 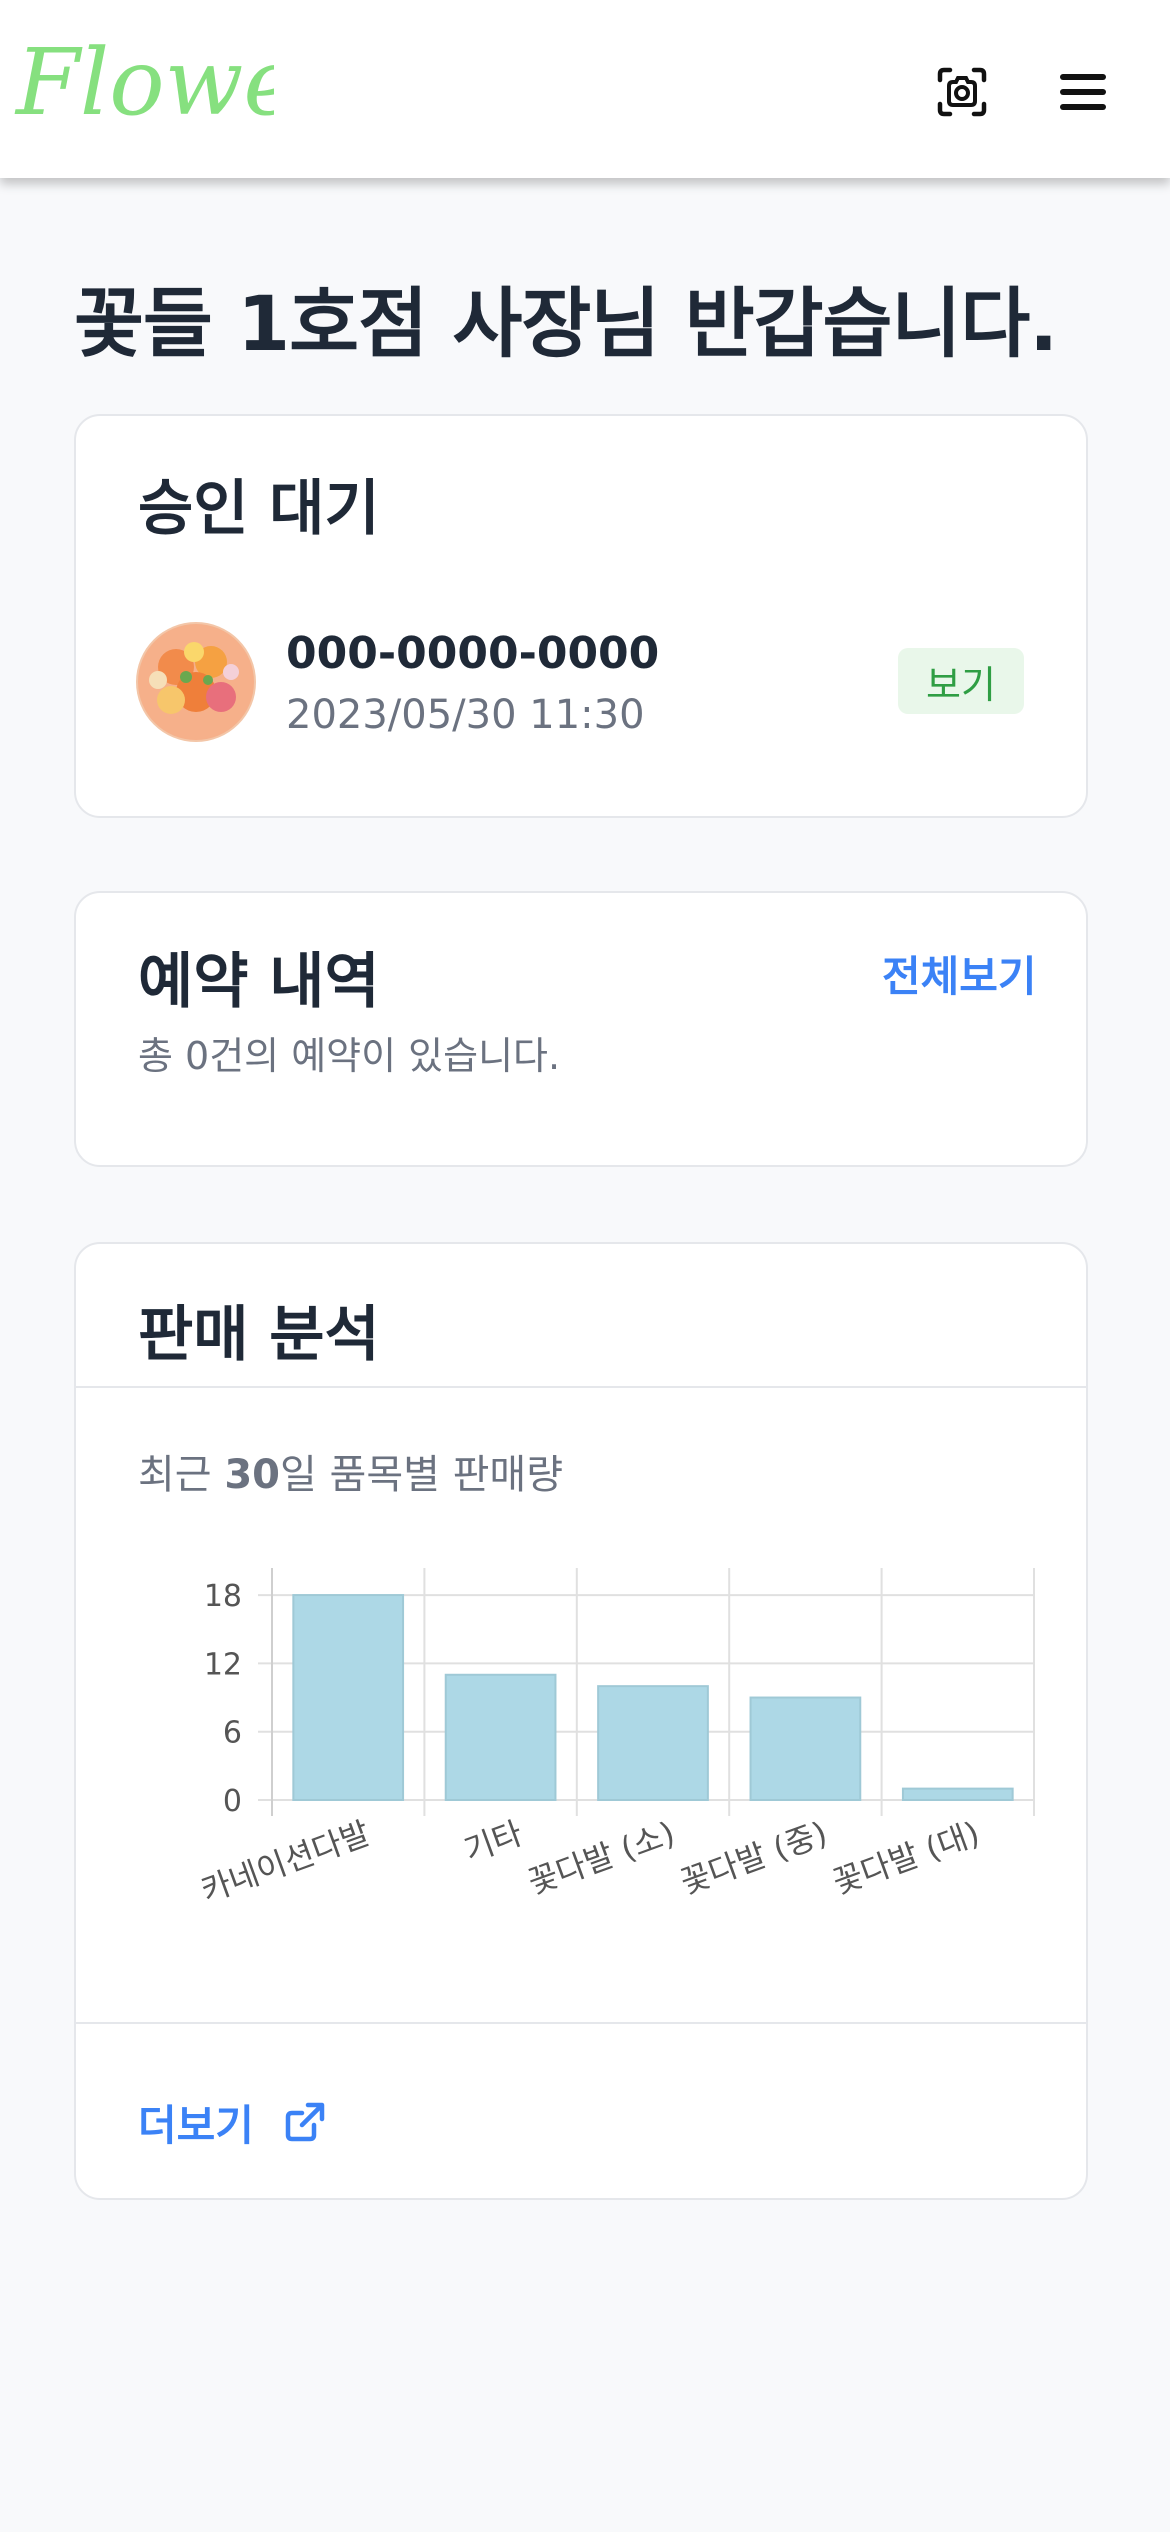 I want to click on menu-button, so click(x=1084, y=92).